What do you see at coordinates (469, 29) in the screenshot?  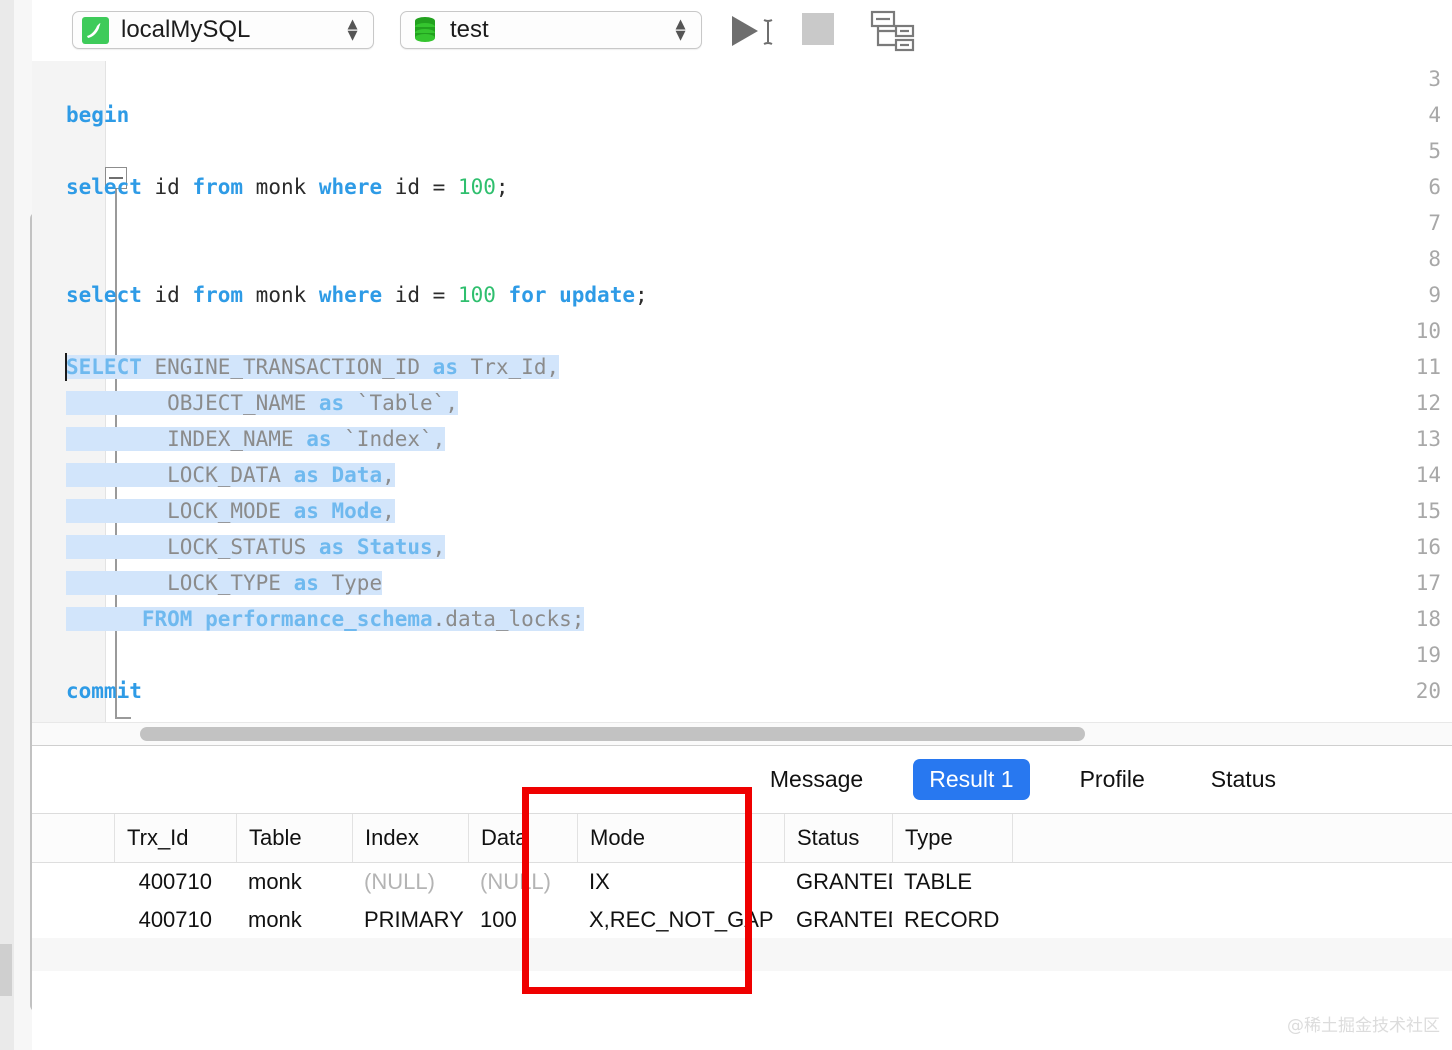 I see `database-name: test` at bounding box center [469, 29].